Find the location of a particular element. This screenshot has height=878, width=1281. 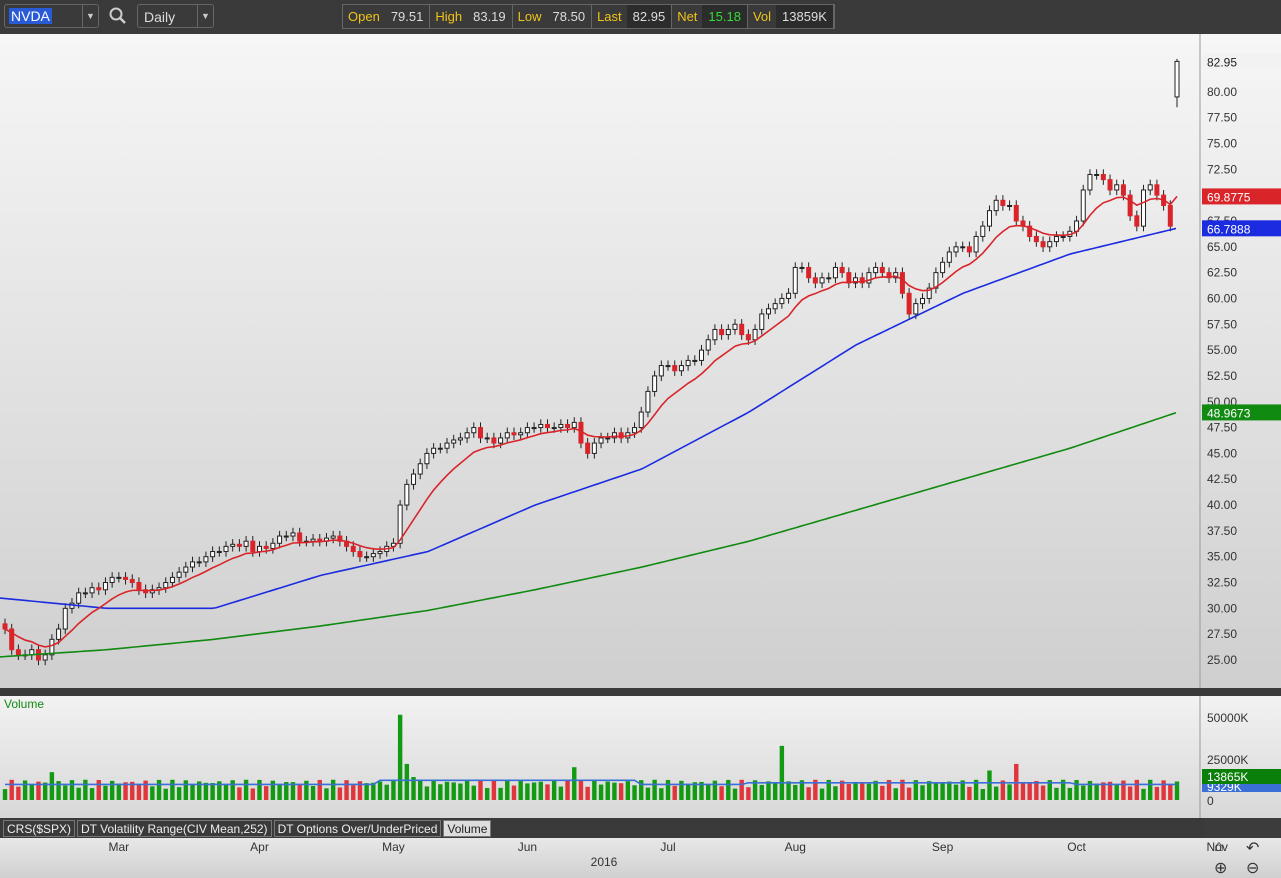

study-tab: DT Volatility Range(CIV Mean,252) is located at coordinates (174, 828).